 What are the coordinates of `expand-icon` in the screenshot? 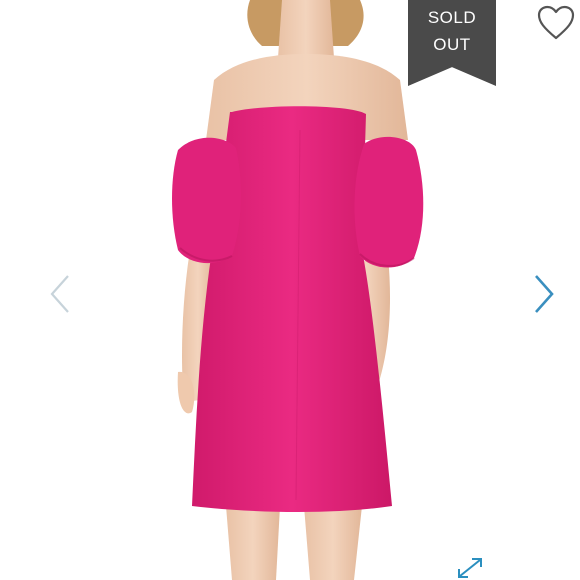 It's located at (470, 568).